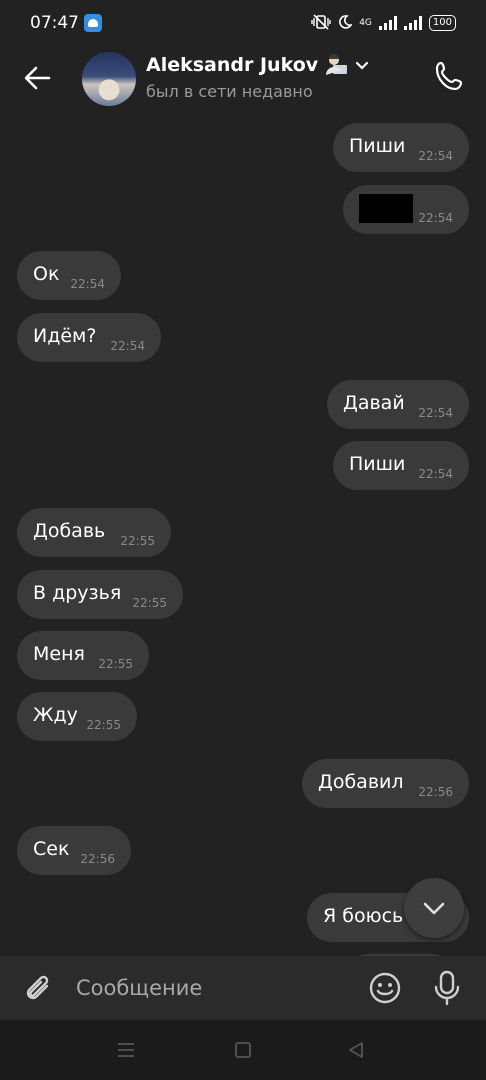  What do you see at coordinates (387, 23) in the screenshot?
I see `signal-icon` at bounding box center [387, 23].